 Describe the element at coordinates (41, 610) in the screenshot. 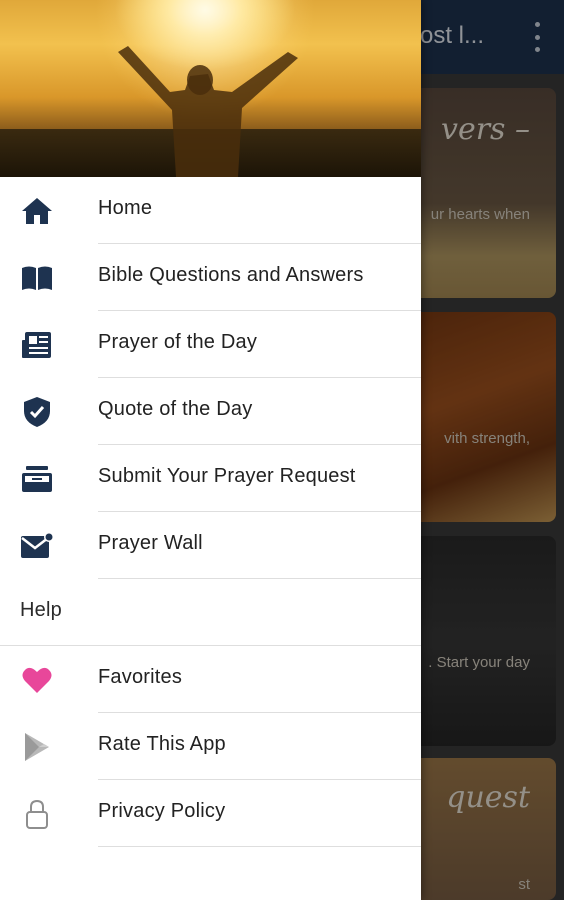

I see `section-label: Help` at that location.